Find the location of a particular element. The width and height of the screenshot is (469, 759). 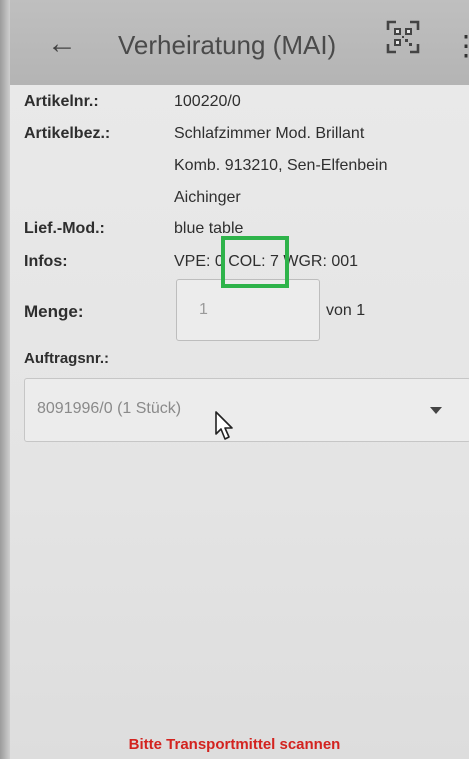

auftragsnr-selected-value: 8091996/0 (1 Stück) is located at coordinates (109, 408).